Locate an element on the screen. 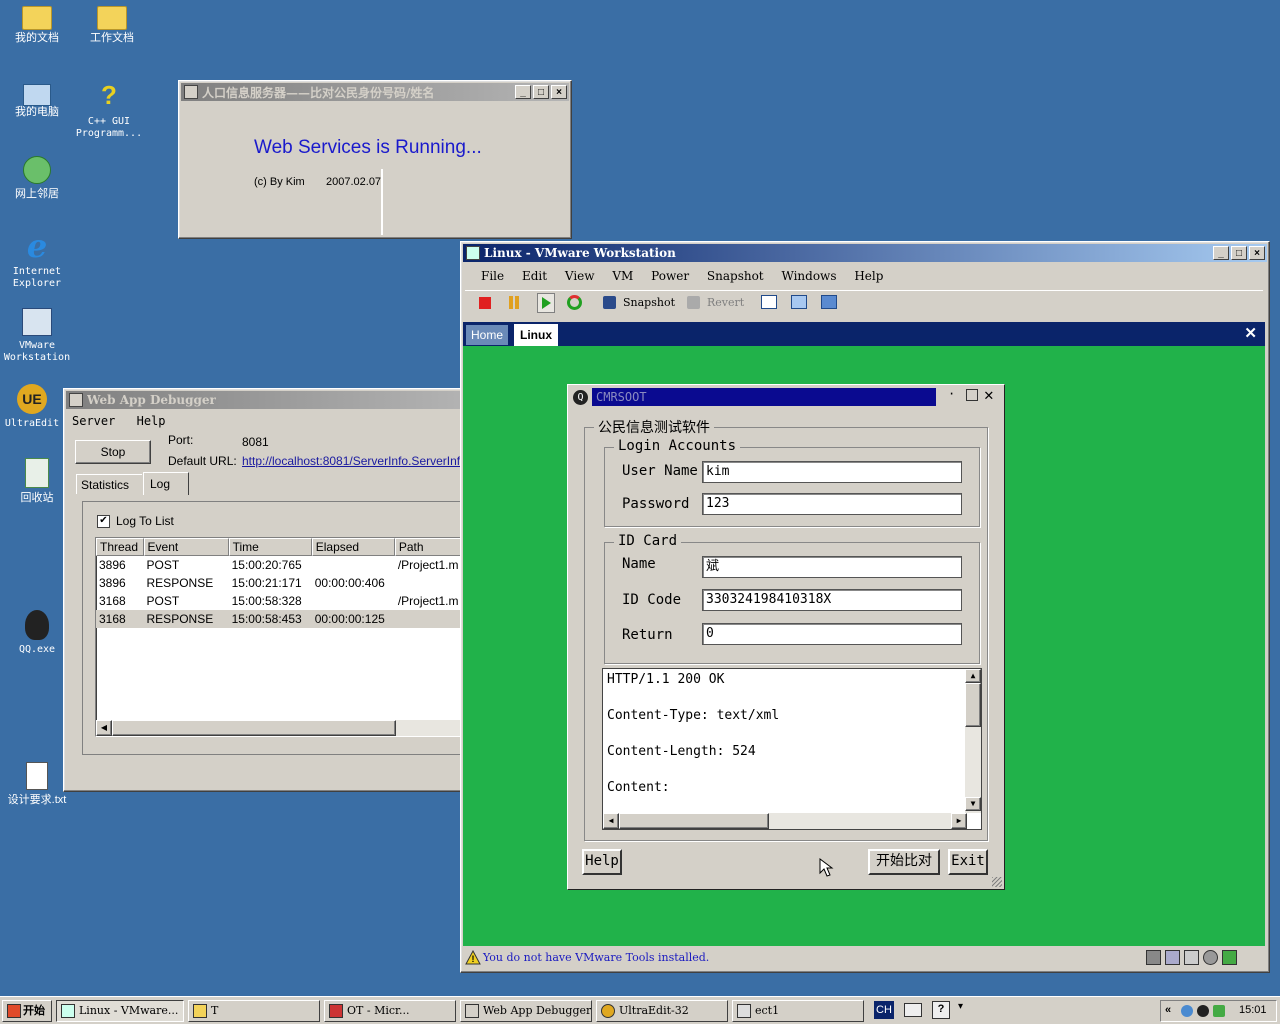  resize-grip is located at coordinates (997, 882).